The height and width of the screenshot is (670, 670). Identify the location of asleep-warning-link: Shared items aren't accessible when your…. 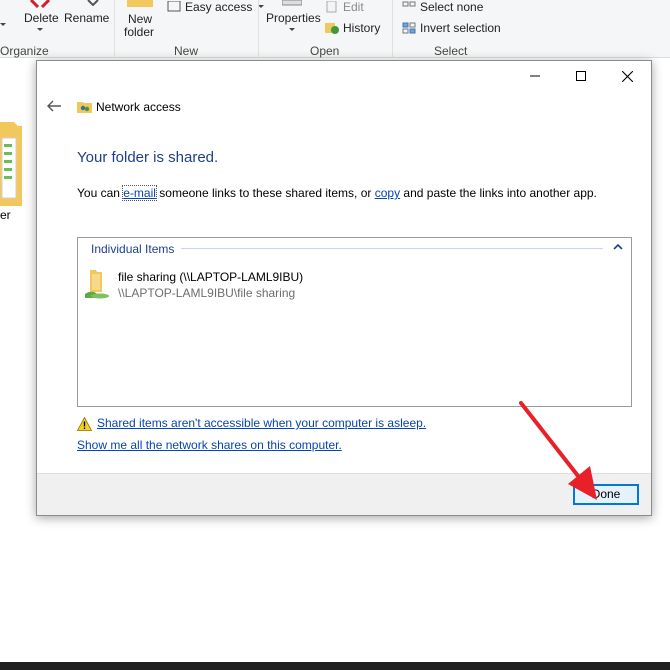
(261, 423).